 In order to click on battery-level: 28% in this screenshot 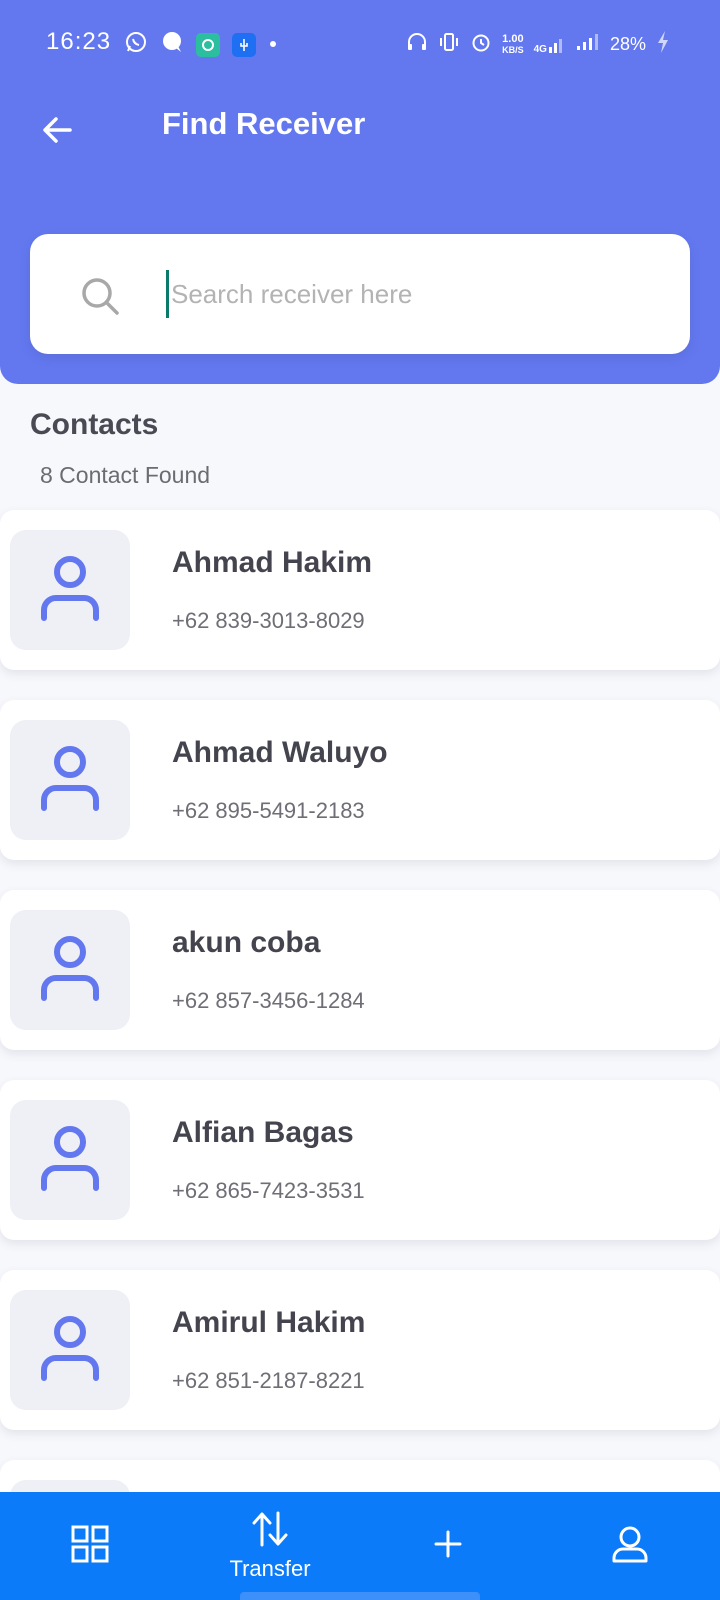, I will do `click(627, 44)`.